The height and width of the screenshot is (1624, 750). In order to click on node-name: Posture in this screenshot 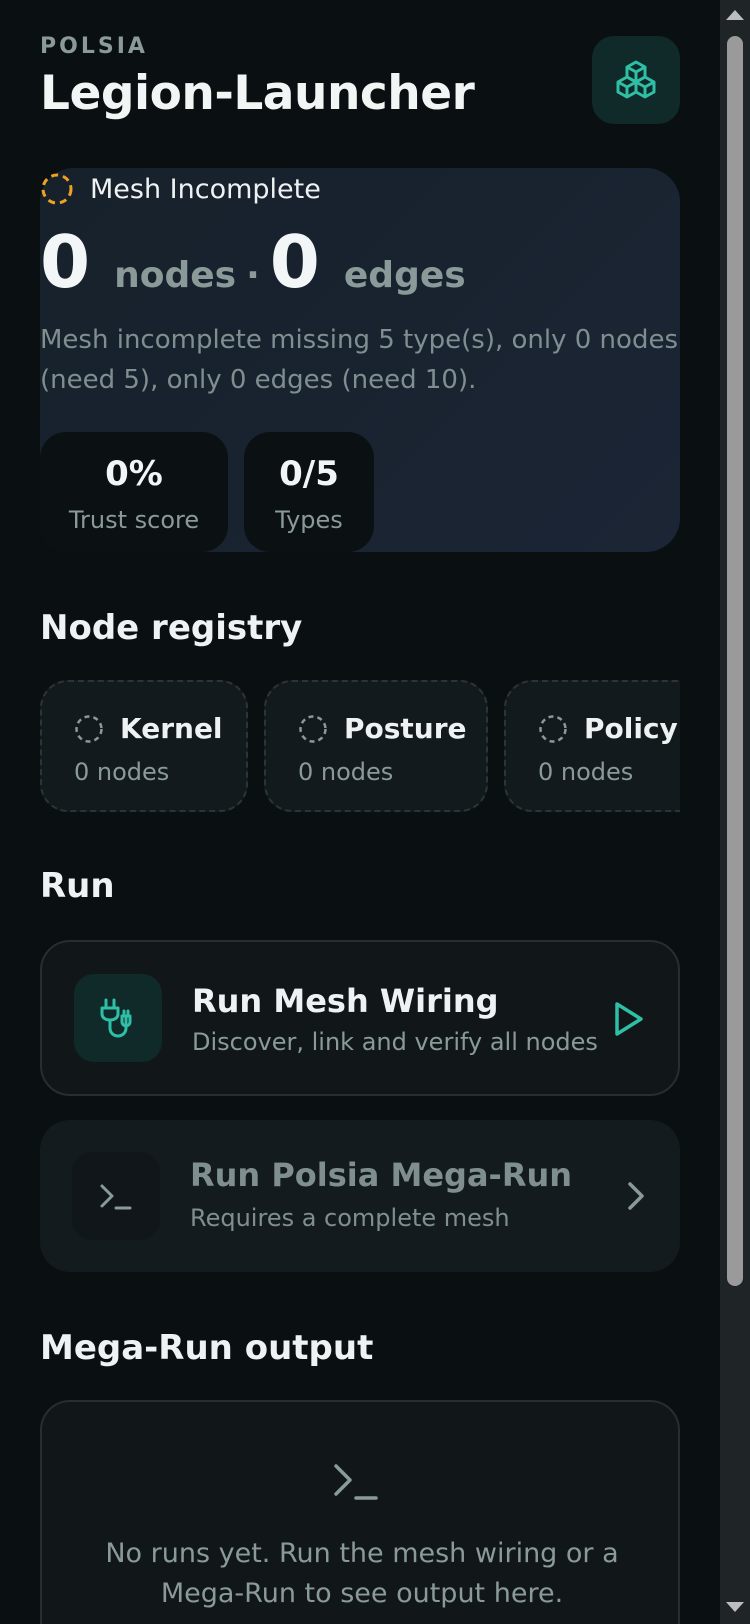, I will do `click(405, 728)`.